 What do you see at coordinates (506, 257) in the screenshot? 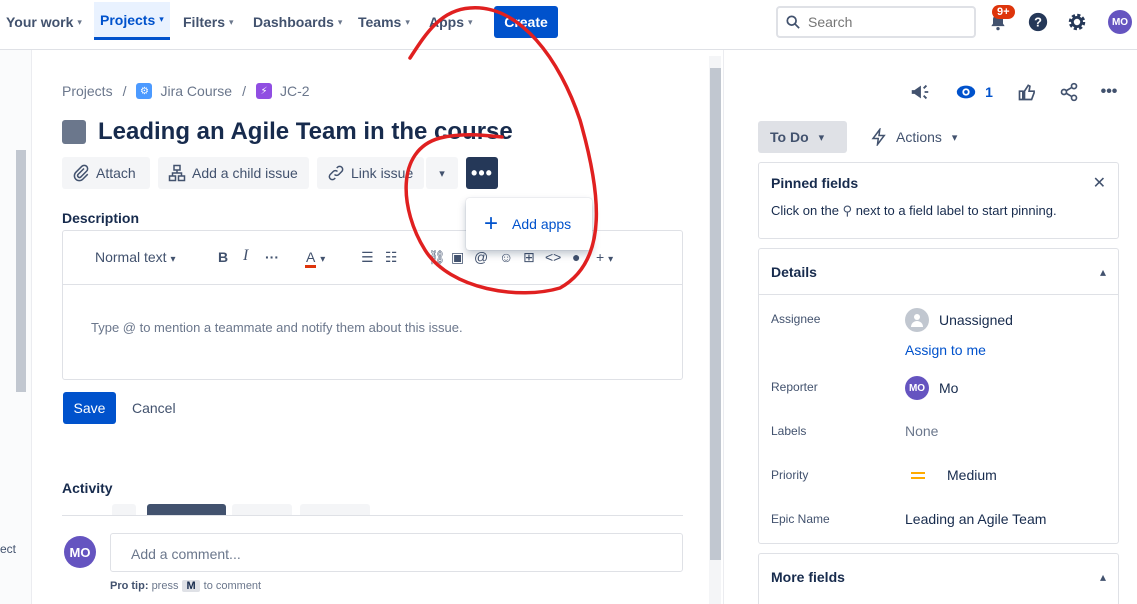
I see `emoji-icon: ☺` at bounding box center [506, 257].